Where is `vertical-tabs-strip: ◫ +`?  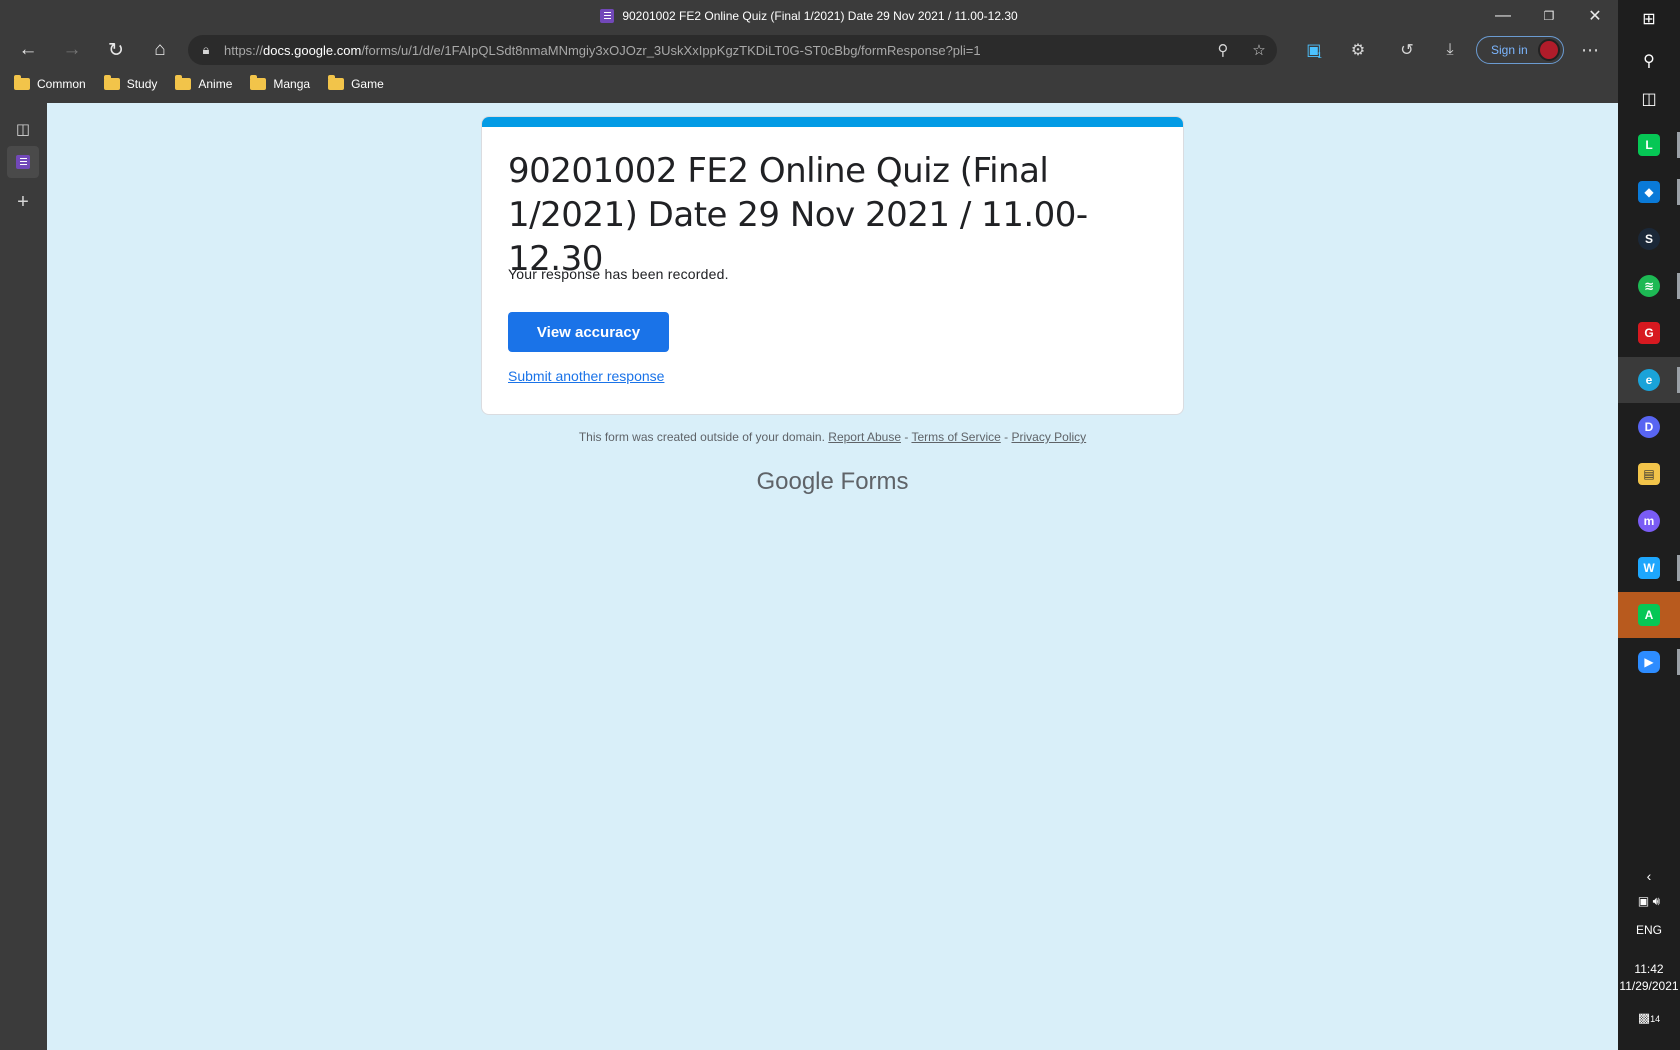 vertical-tabs-strip: ◫ + is located at coordinates (23, 576).